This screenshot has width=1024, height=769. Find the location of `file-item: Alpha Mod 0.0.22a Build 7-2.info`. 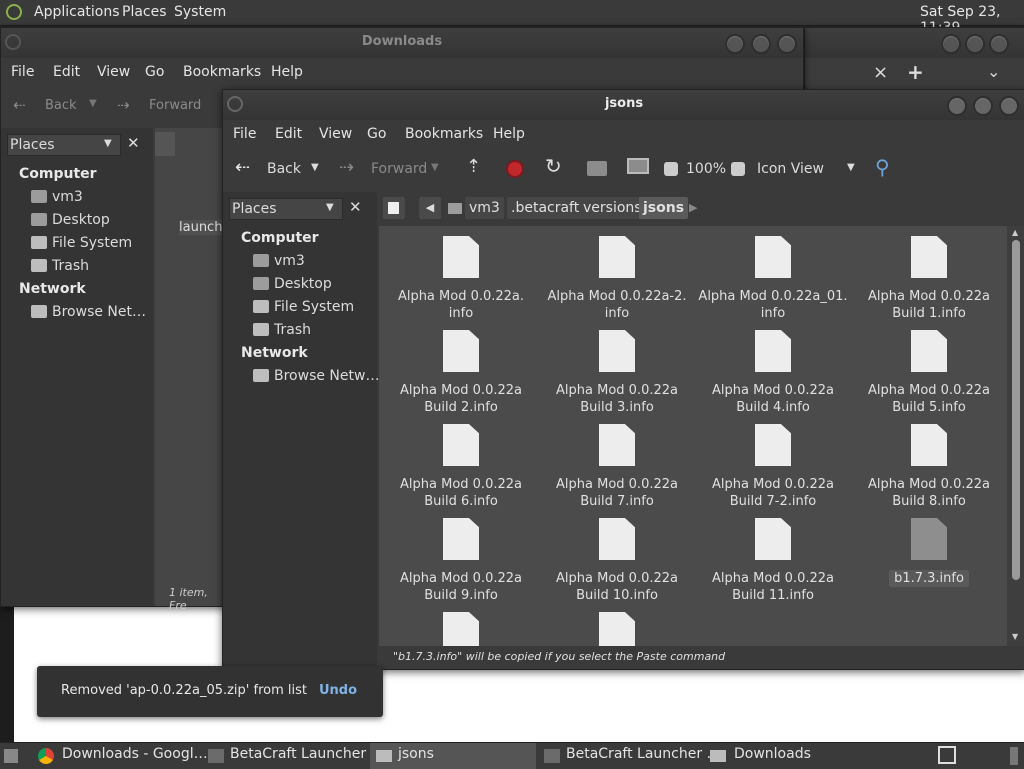

file-item: Alpha Mod 0.0.22a Build 7-2.info is located at coordinates (773, 469).